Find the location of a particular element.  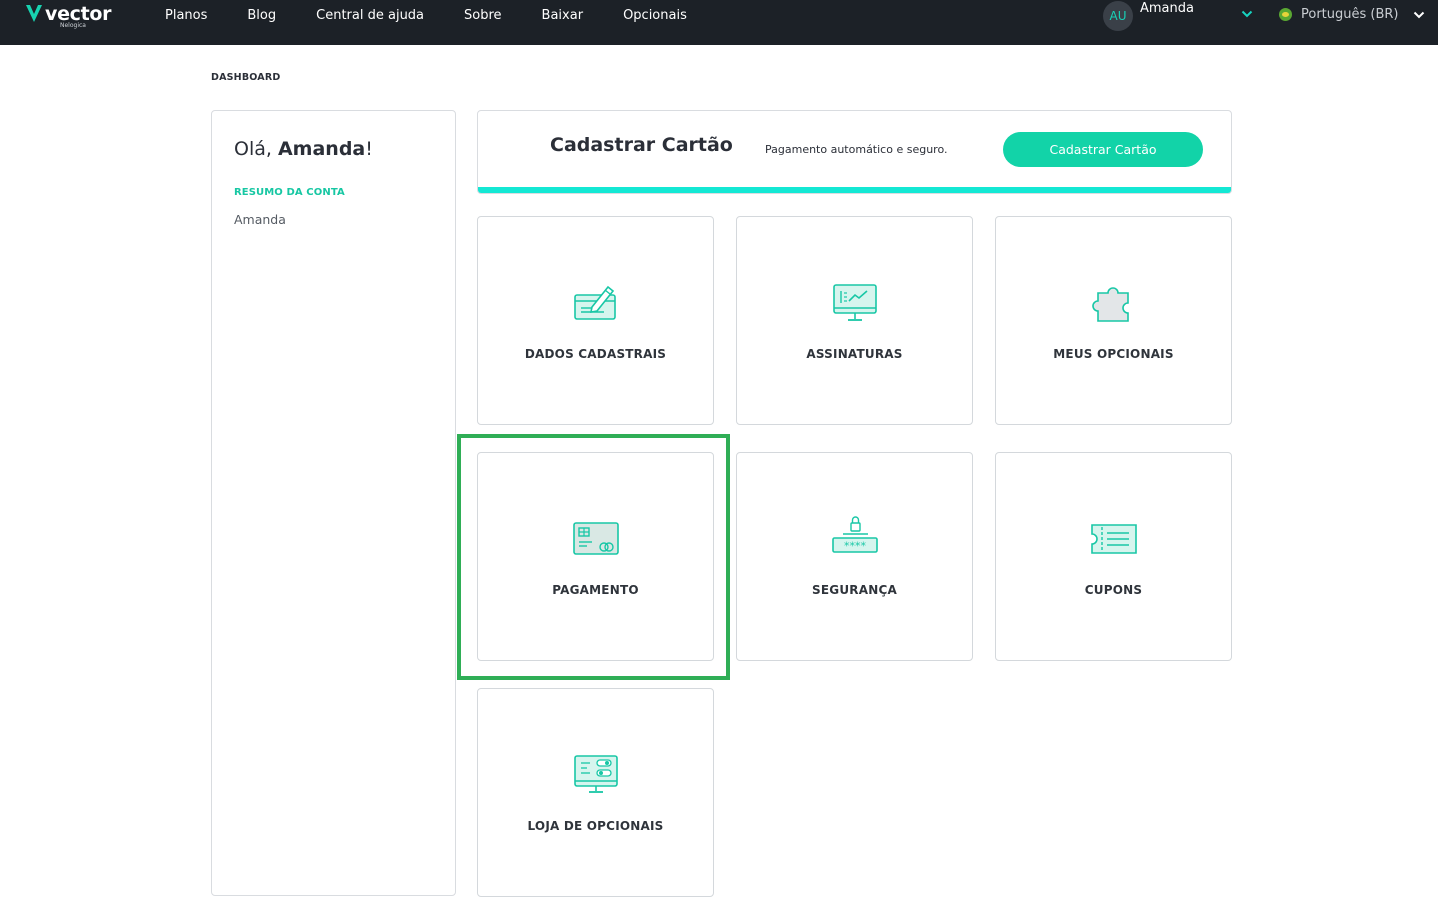

card-seguranca: **** SEGURANÇA is located at coordinates (854, 556).